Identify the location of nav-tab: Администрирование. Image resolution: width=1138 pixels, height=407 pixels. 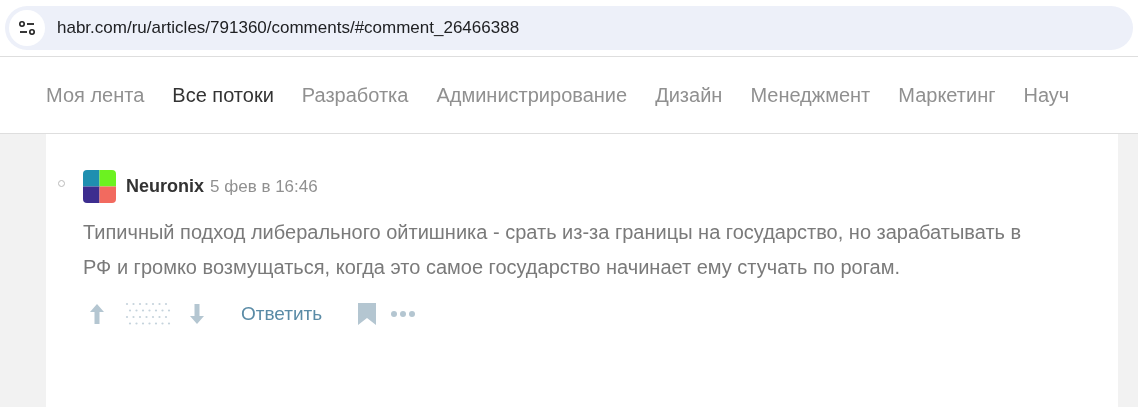
(532, 95).